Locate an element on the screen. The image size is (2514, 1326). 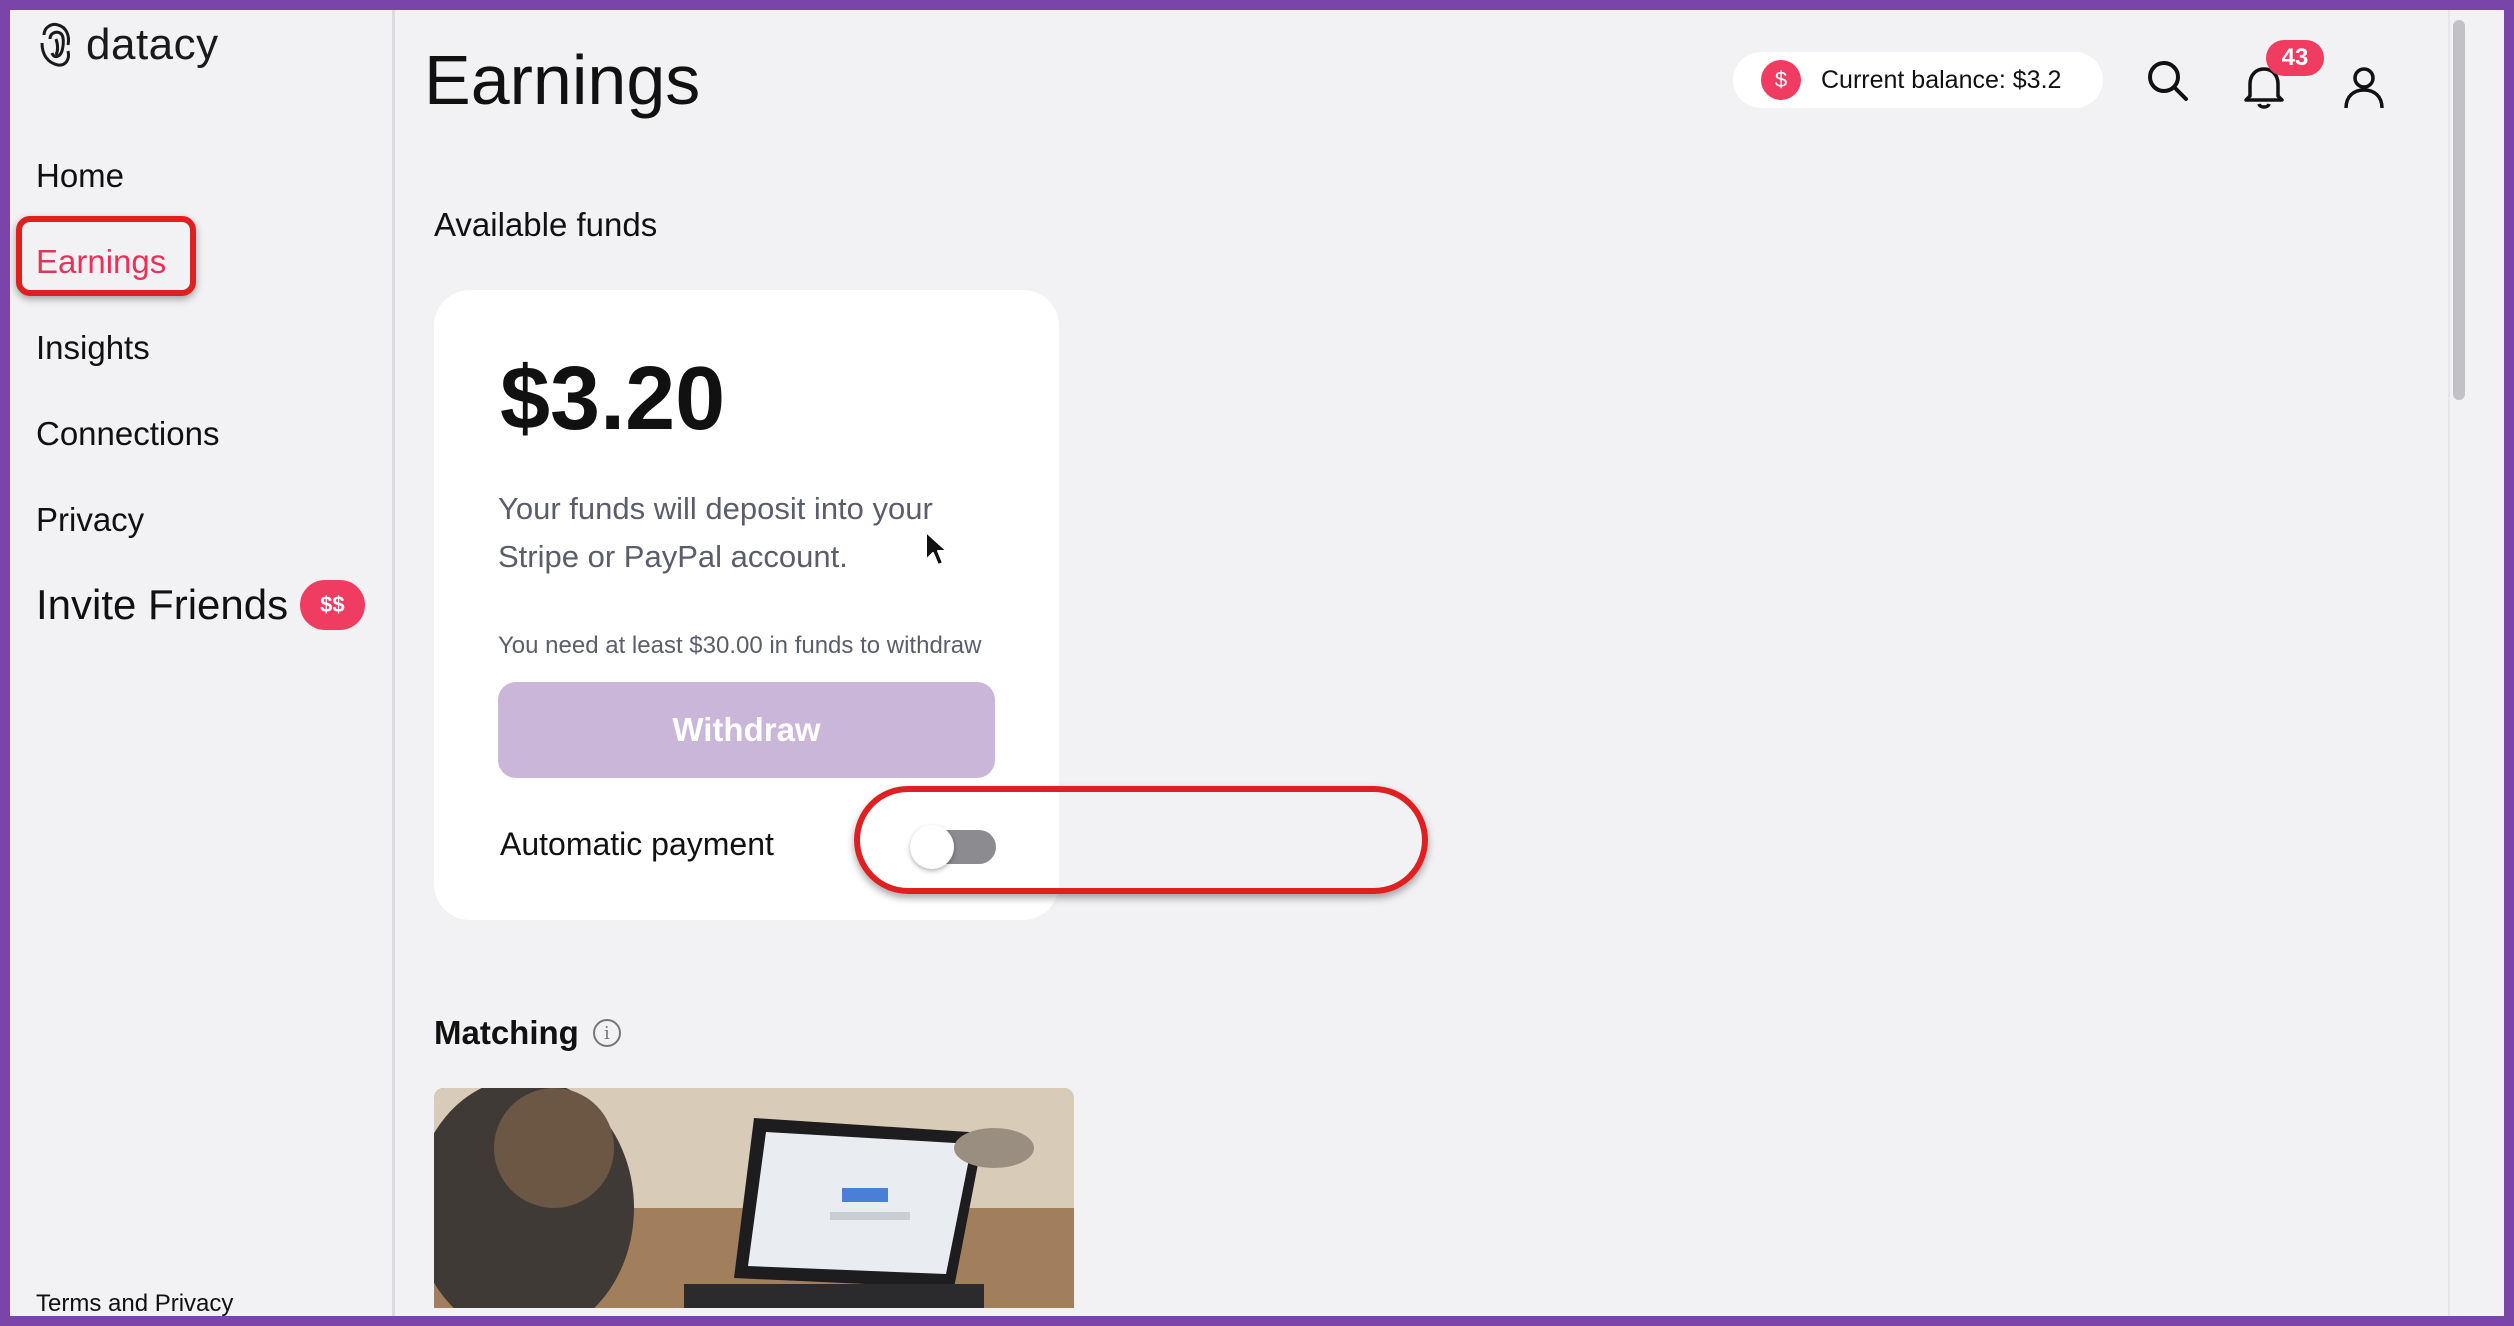
fingerprint-logo-icon is located at coordinates (55, 45).